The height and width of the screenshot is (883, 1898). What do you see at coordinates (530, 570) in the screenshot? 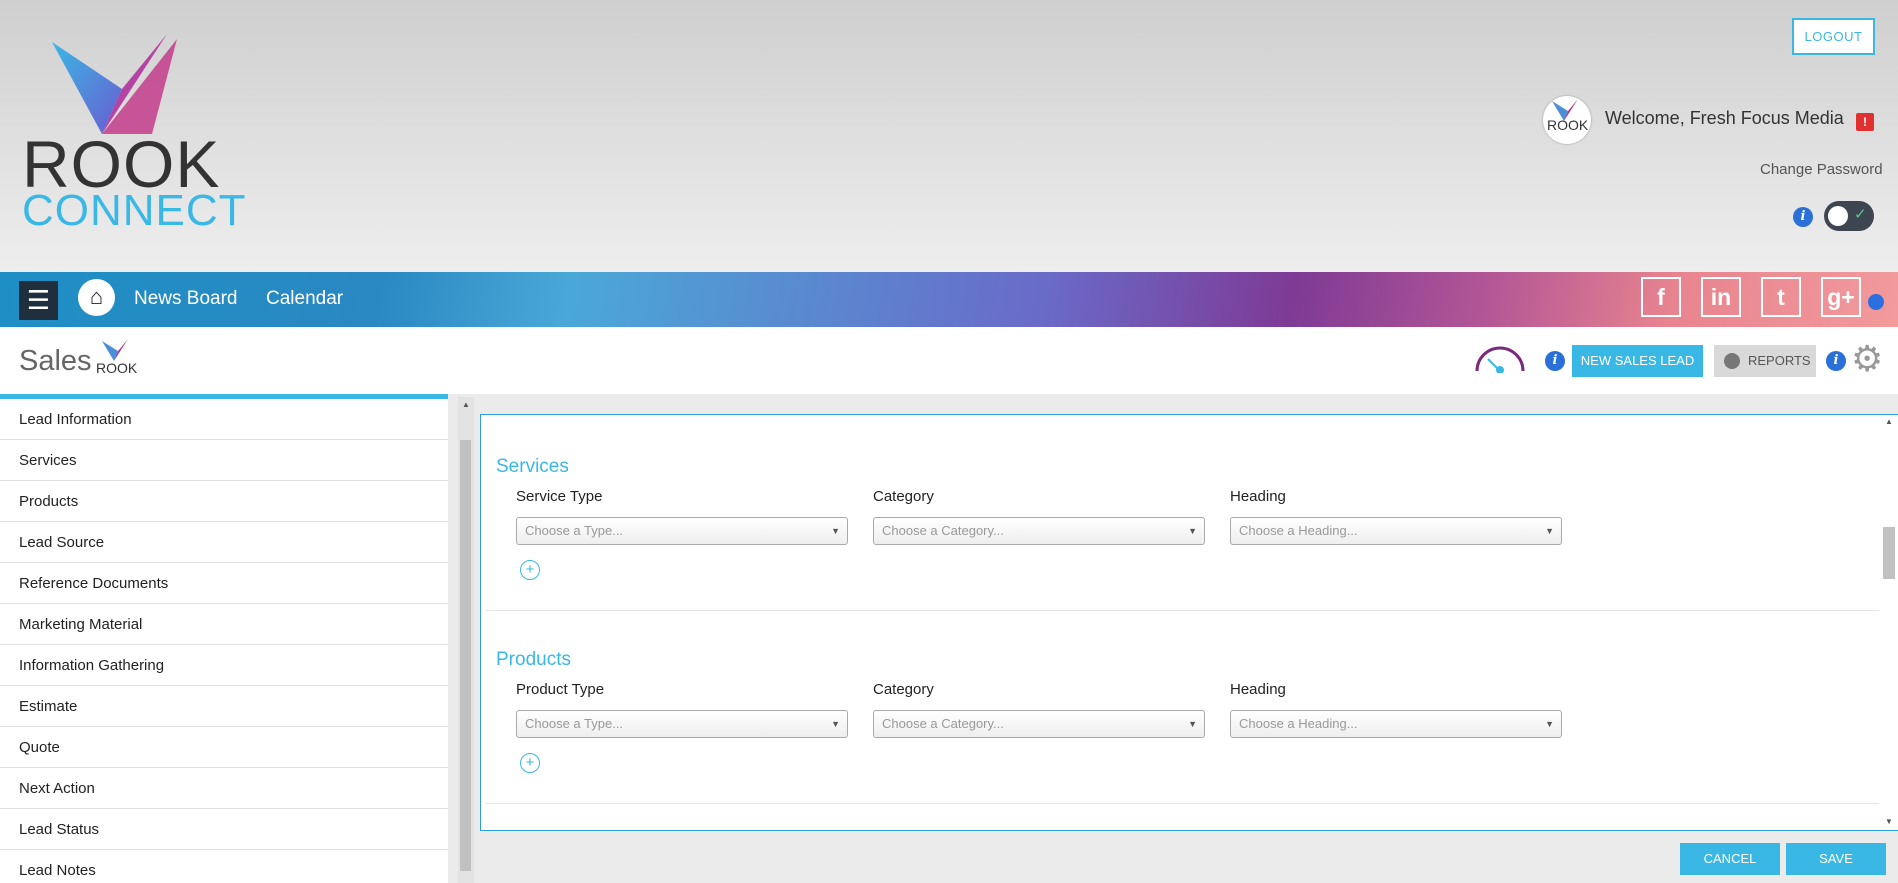
I see `add-service-icon: +` at bounding box center [530, 570].